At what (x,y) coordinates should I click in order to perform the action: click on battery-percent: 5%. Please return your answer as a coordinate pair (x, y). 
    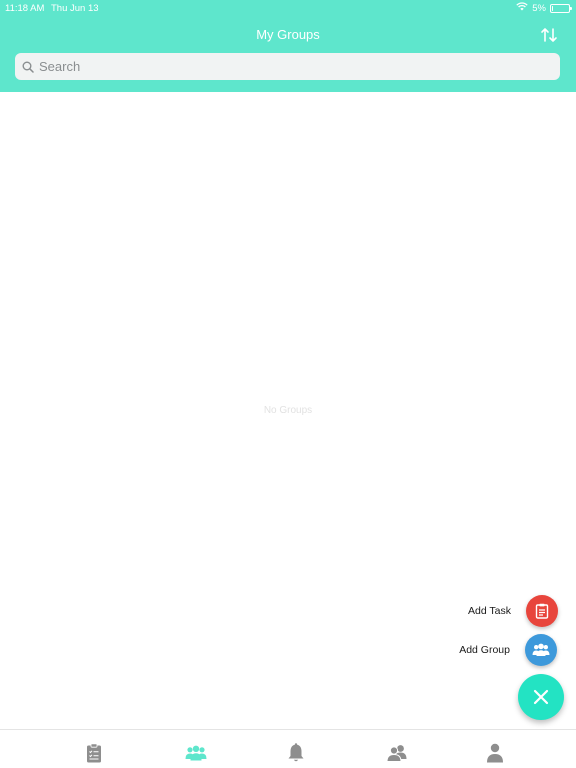
    Looking at the image, I should click on (539, 8).